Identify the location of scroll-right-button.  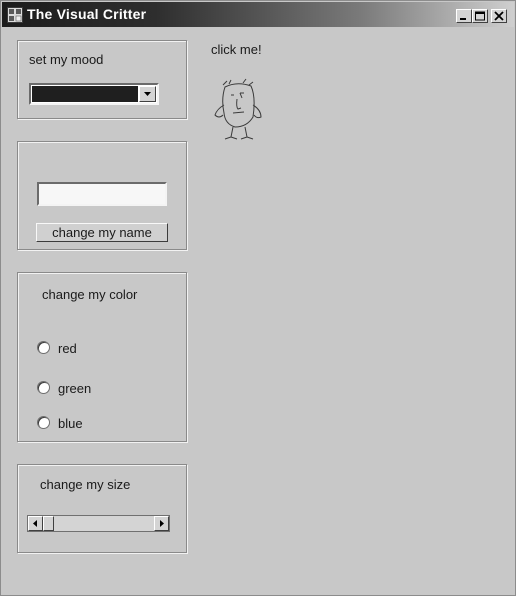
(161, 523).